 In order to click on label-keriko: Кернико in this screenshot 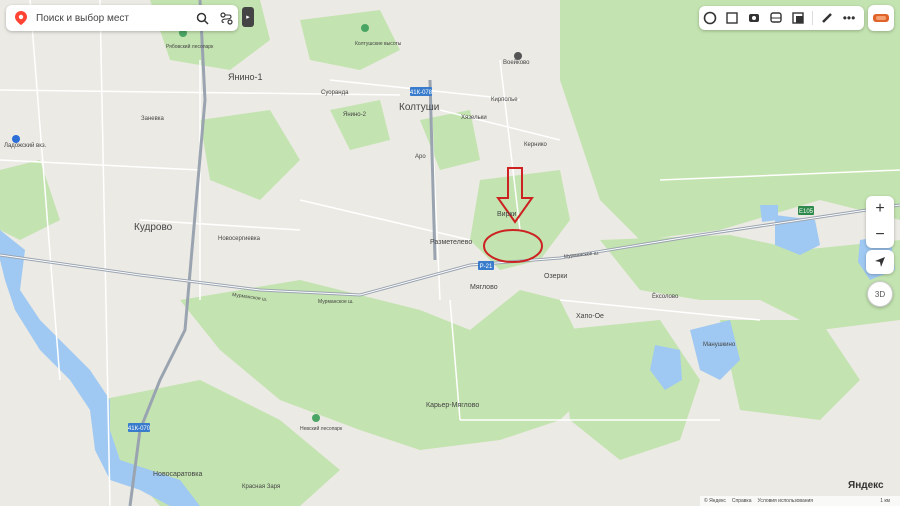, I will do `click(536, 145)`.